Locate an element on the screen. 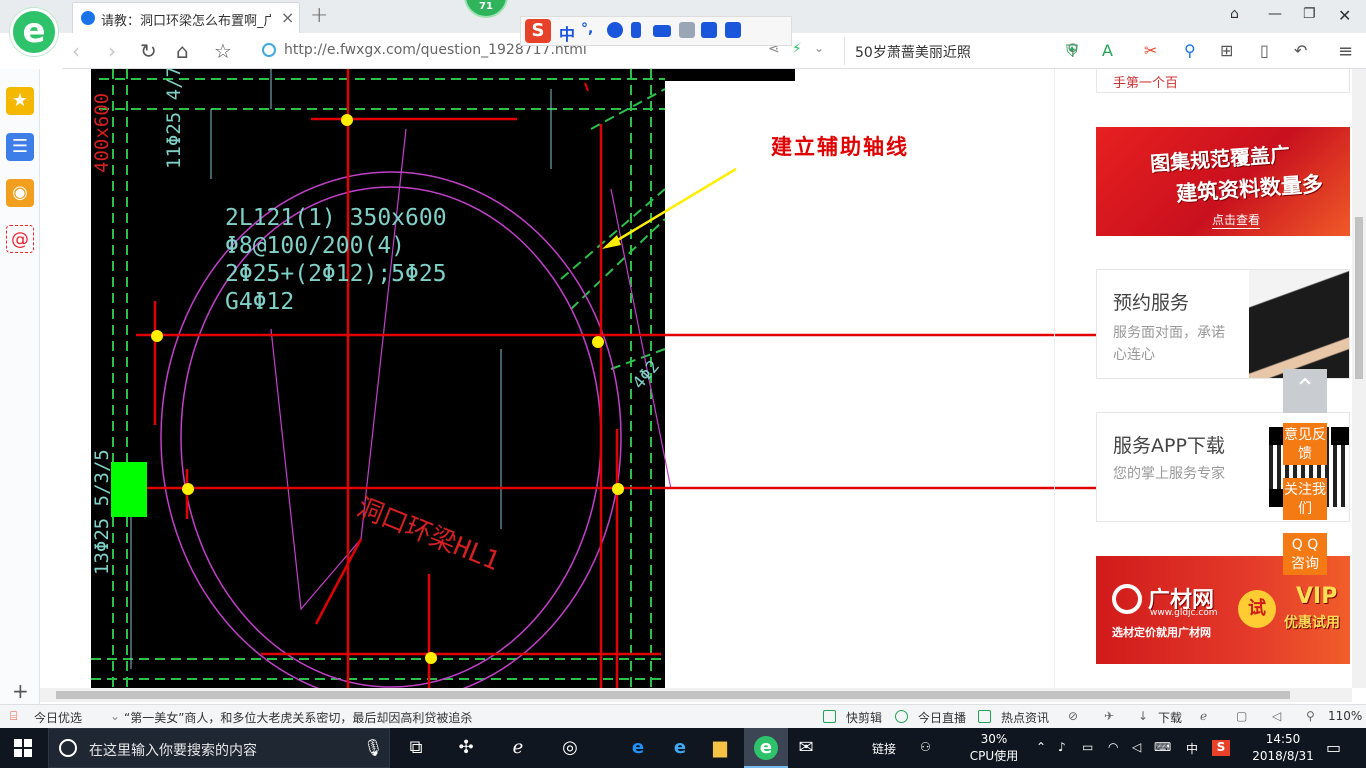  feedback-button: 意见反馈 is located at coordinates (1305, 444).